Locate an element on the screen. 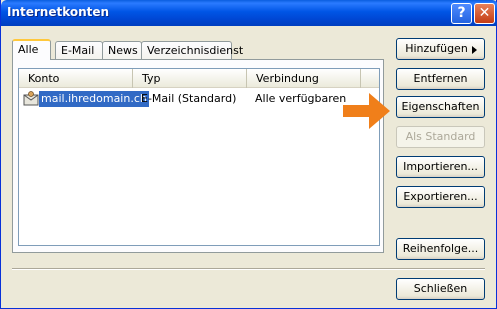 This screenshot has width=497, height=309. tab-email: E-Mail is located at coordinates (79, 50).